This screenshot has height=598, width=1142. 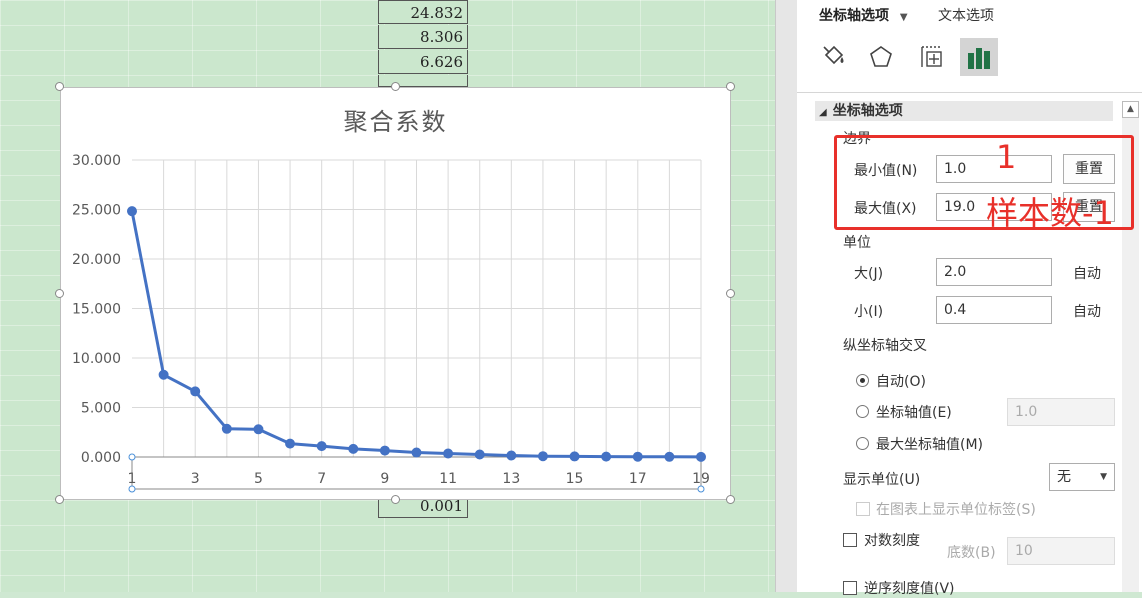 What do you see at coordinates (914, 412) in the screenshot?
I see `crosses-value-label: 坐标轴值(E)` at bounding box center [914, 412].